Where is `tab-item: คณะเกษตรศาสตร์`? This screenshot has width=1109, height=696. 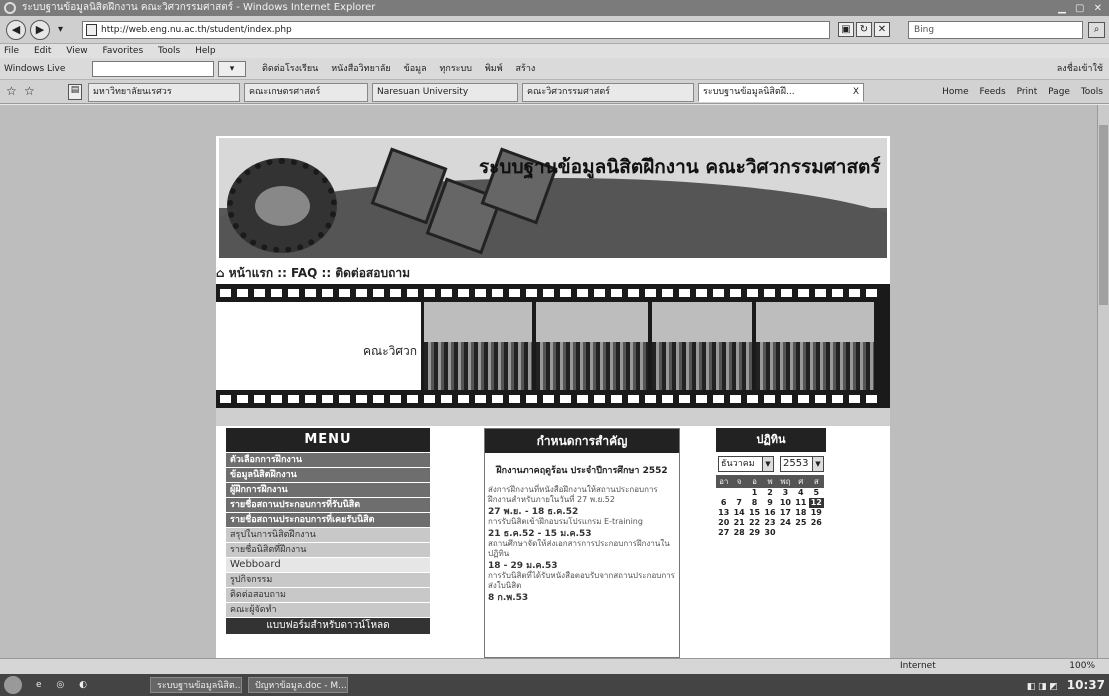 tab-item: คณะเกษตรศาสตร์ is located at coordinates (306, 92).